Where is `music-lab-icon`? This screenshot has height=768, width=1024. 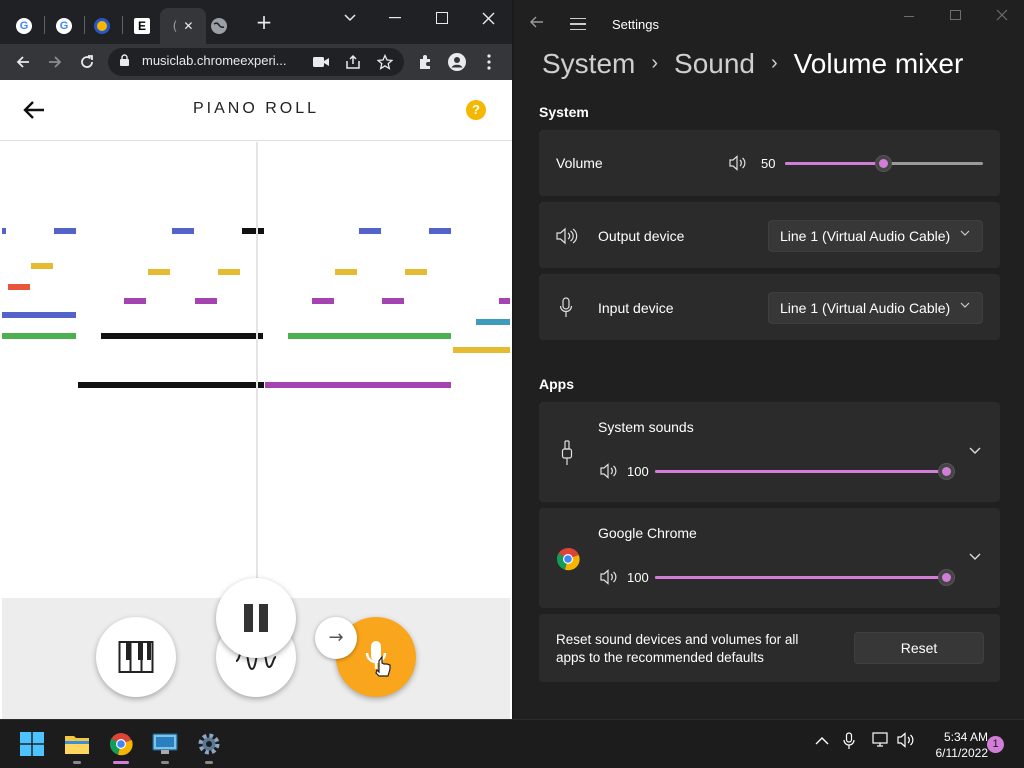 music-lab-icon is located at coordinates (102, 26).